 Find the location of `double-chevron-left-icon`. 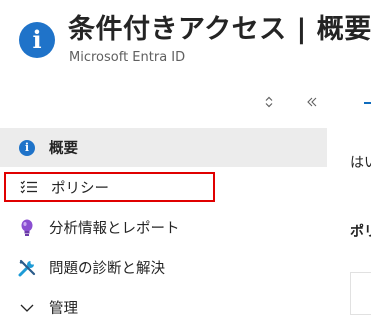

double-chevron-left-icon is located at coordinates (312, 102).